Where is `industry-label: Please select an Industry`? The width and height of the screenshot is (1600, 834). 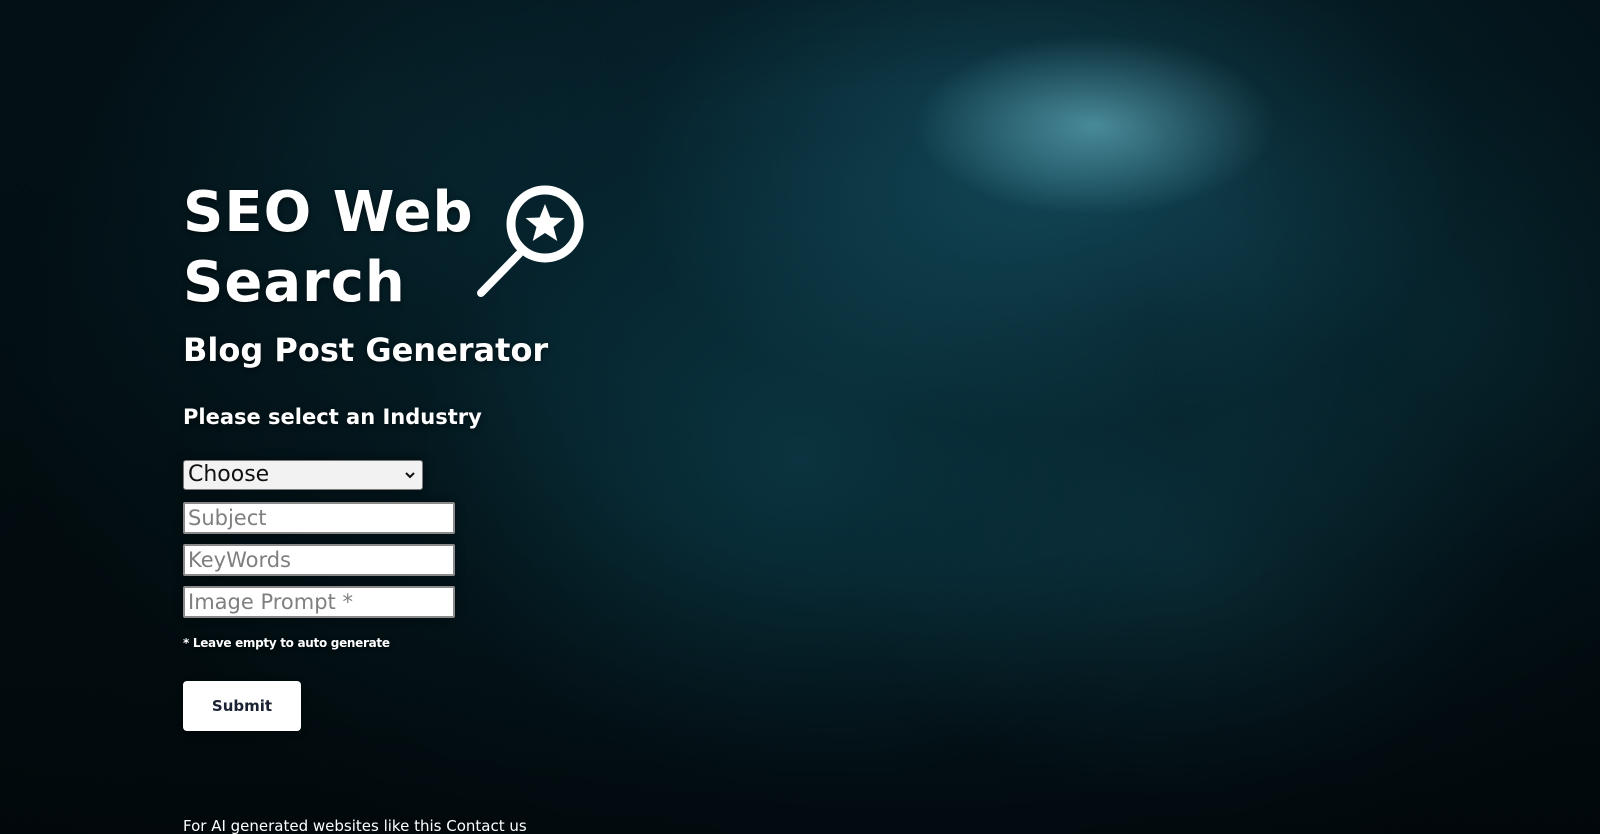
industry-label: Please select an Industry is located at coordinates (332, 417).